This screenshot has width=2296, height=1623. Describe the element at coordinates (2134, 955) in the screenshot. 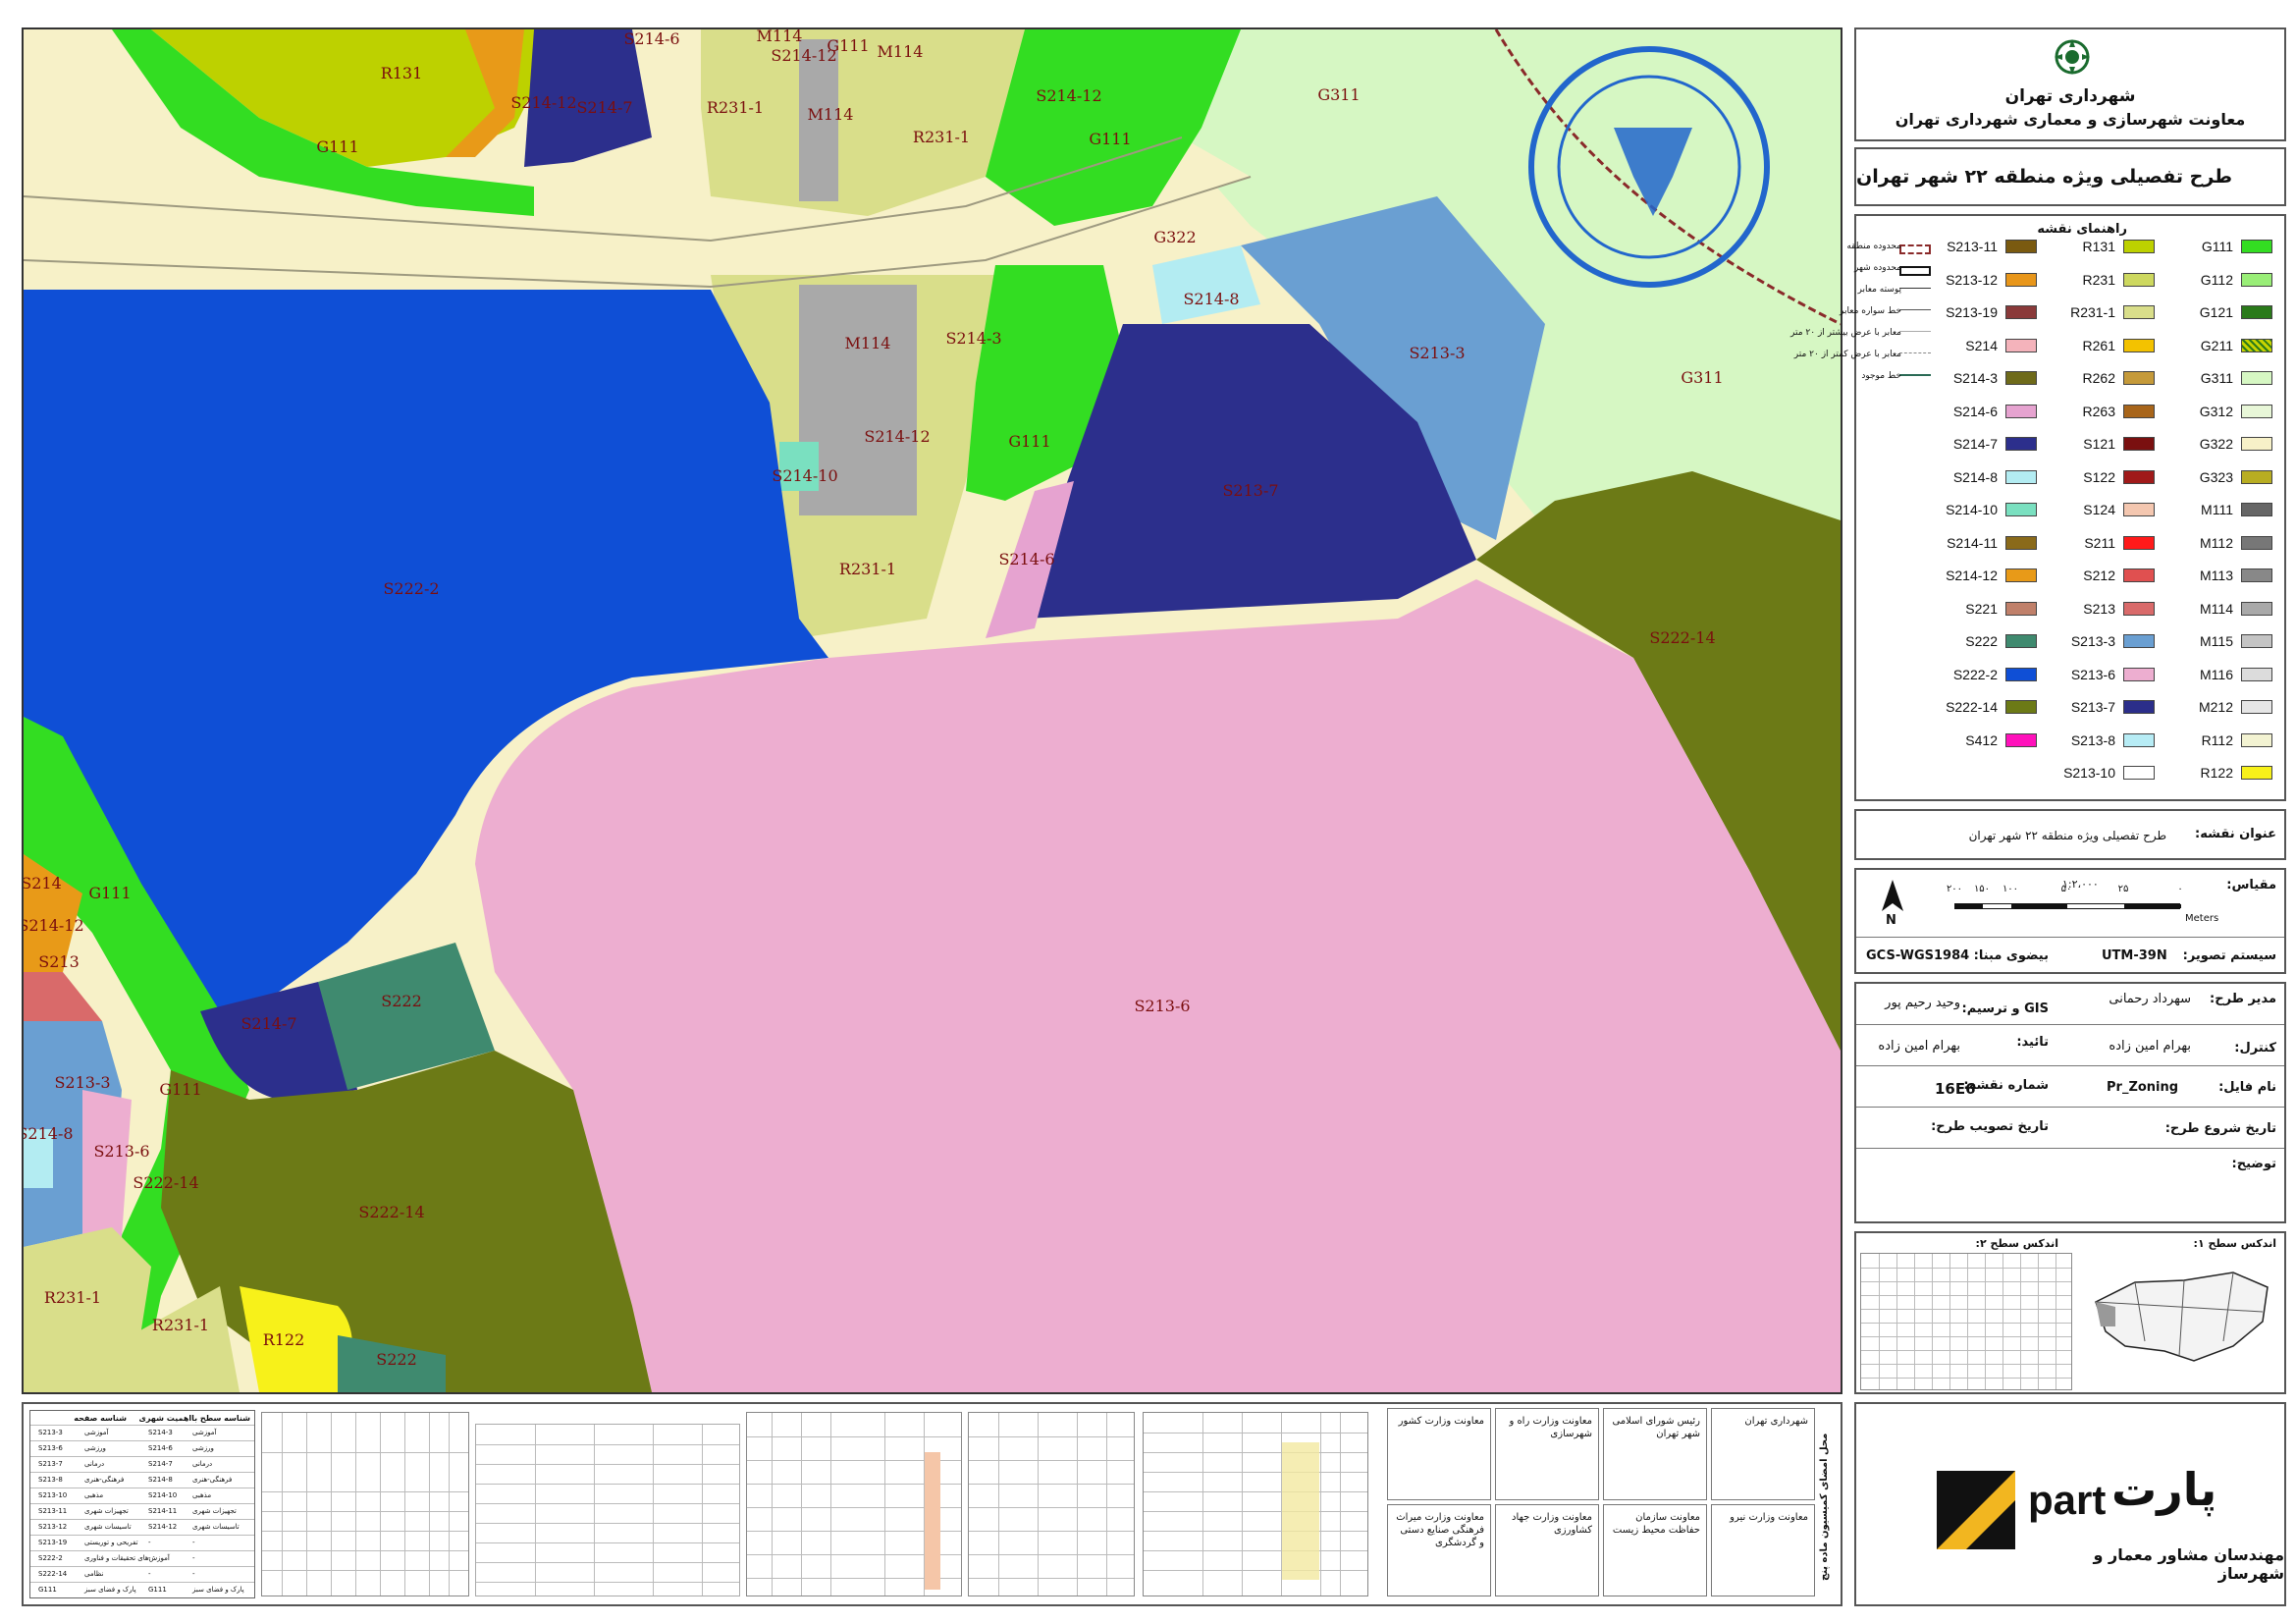

I see `projection-value: UTM-39N` at that location.